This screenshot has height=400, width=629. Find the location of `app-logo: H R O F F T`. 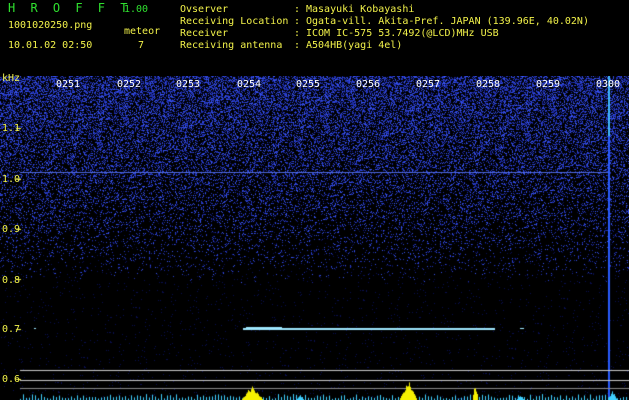

app-logo: H R O F F T is located at coordinates (70, 8).